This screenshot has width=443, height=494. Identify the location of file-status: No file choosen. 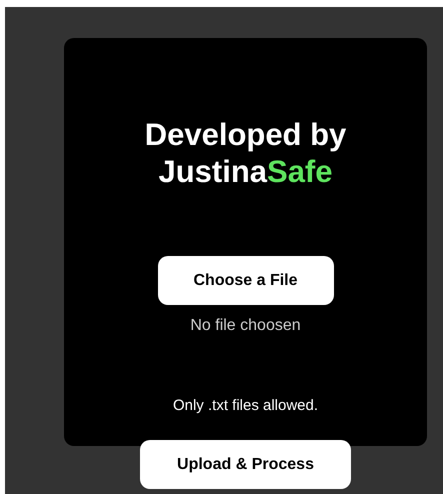
(245, 326).